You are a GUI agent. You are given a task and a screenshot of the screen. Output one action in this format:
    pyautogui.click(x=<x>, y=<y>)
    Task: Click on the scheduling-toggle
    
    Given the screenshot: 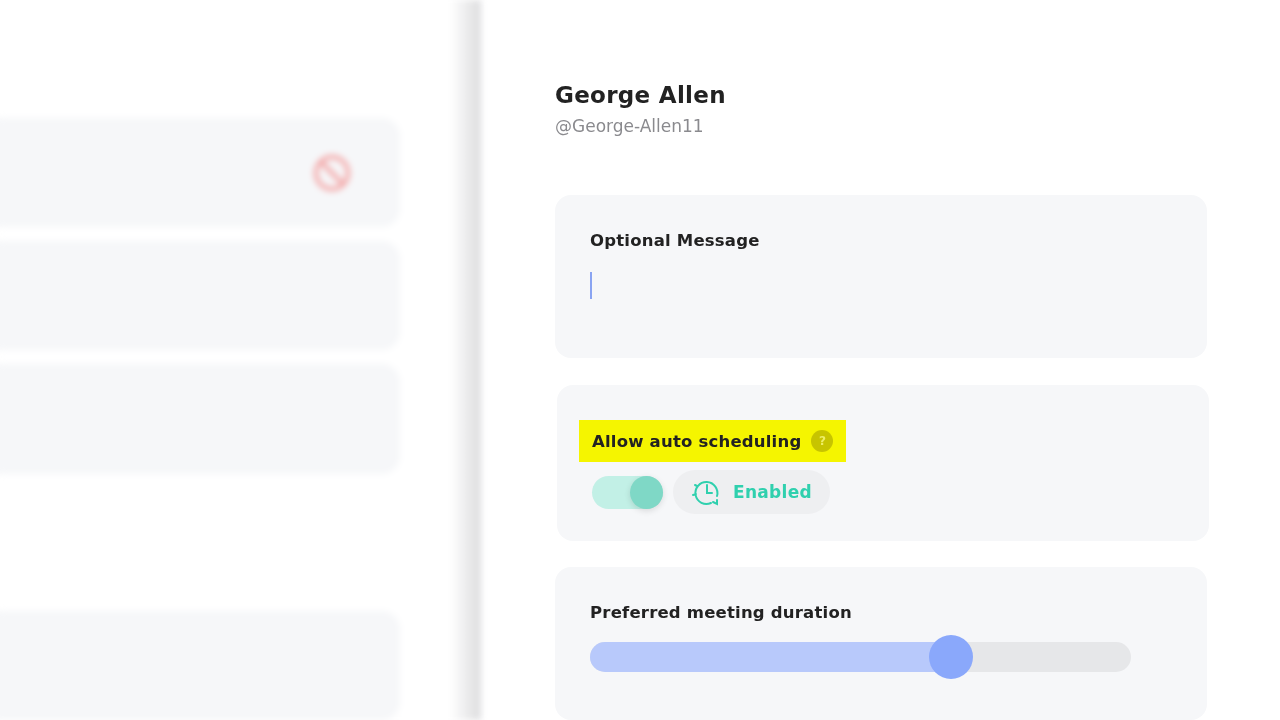 What is the action you would take?
    pyautogui.click(x=627, y=492)
    